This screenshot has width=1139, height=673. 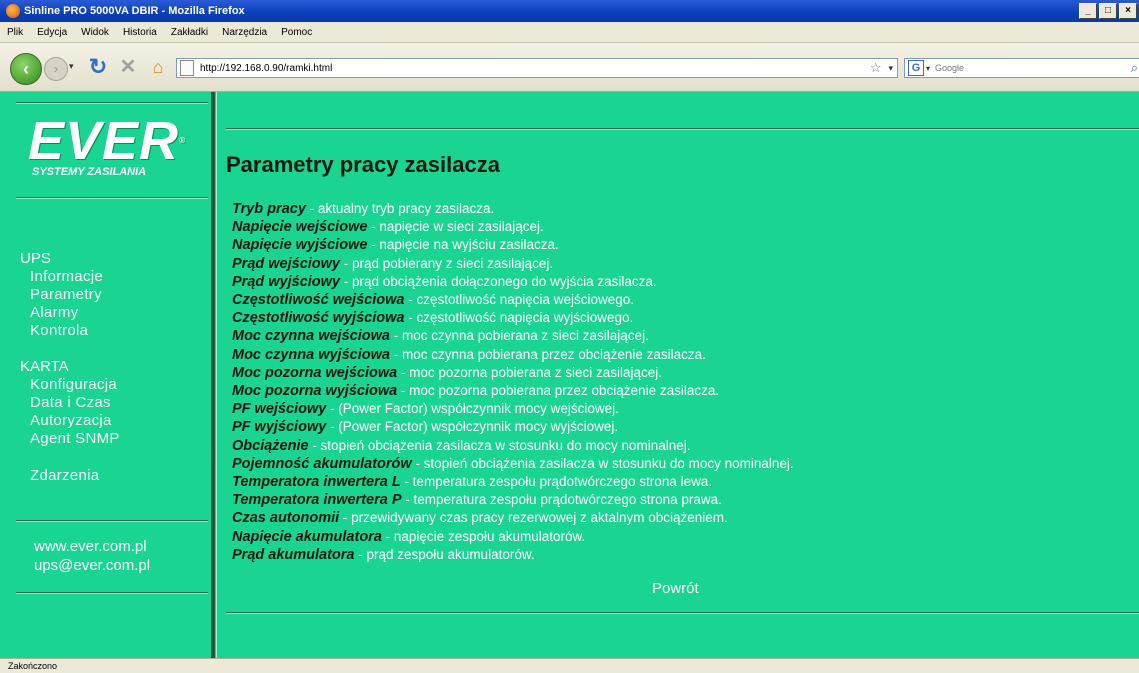 I want to click on page-title: Parametry pracy zasilacza, so click(x=363, y=164).